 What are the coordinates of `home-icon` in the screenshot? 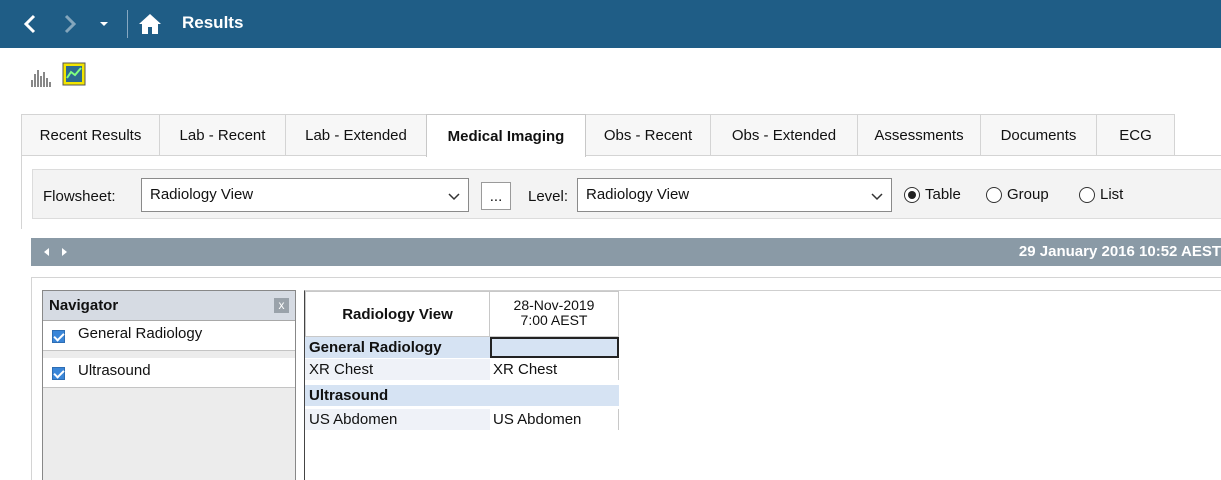 It's located at (150, 24).